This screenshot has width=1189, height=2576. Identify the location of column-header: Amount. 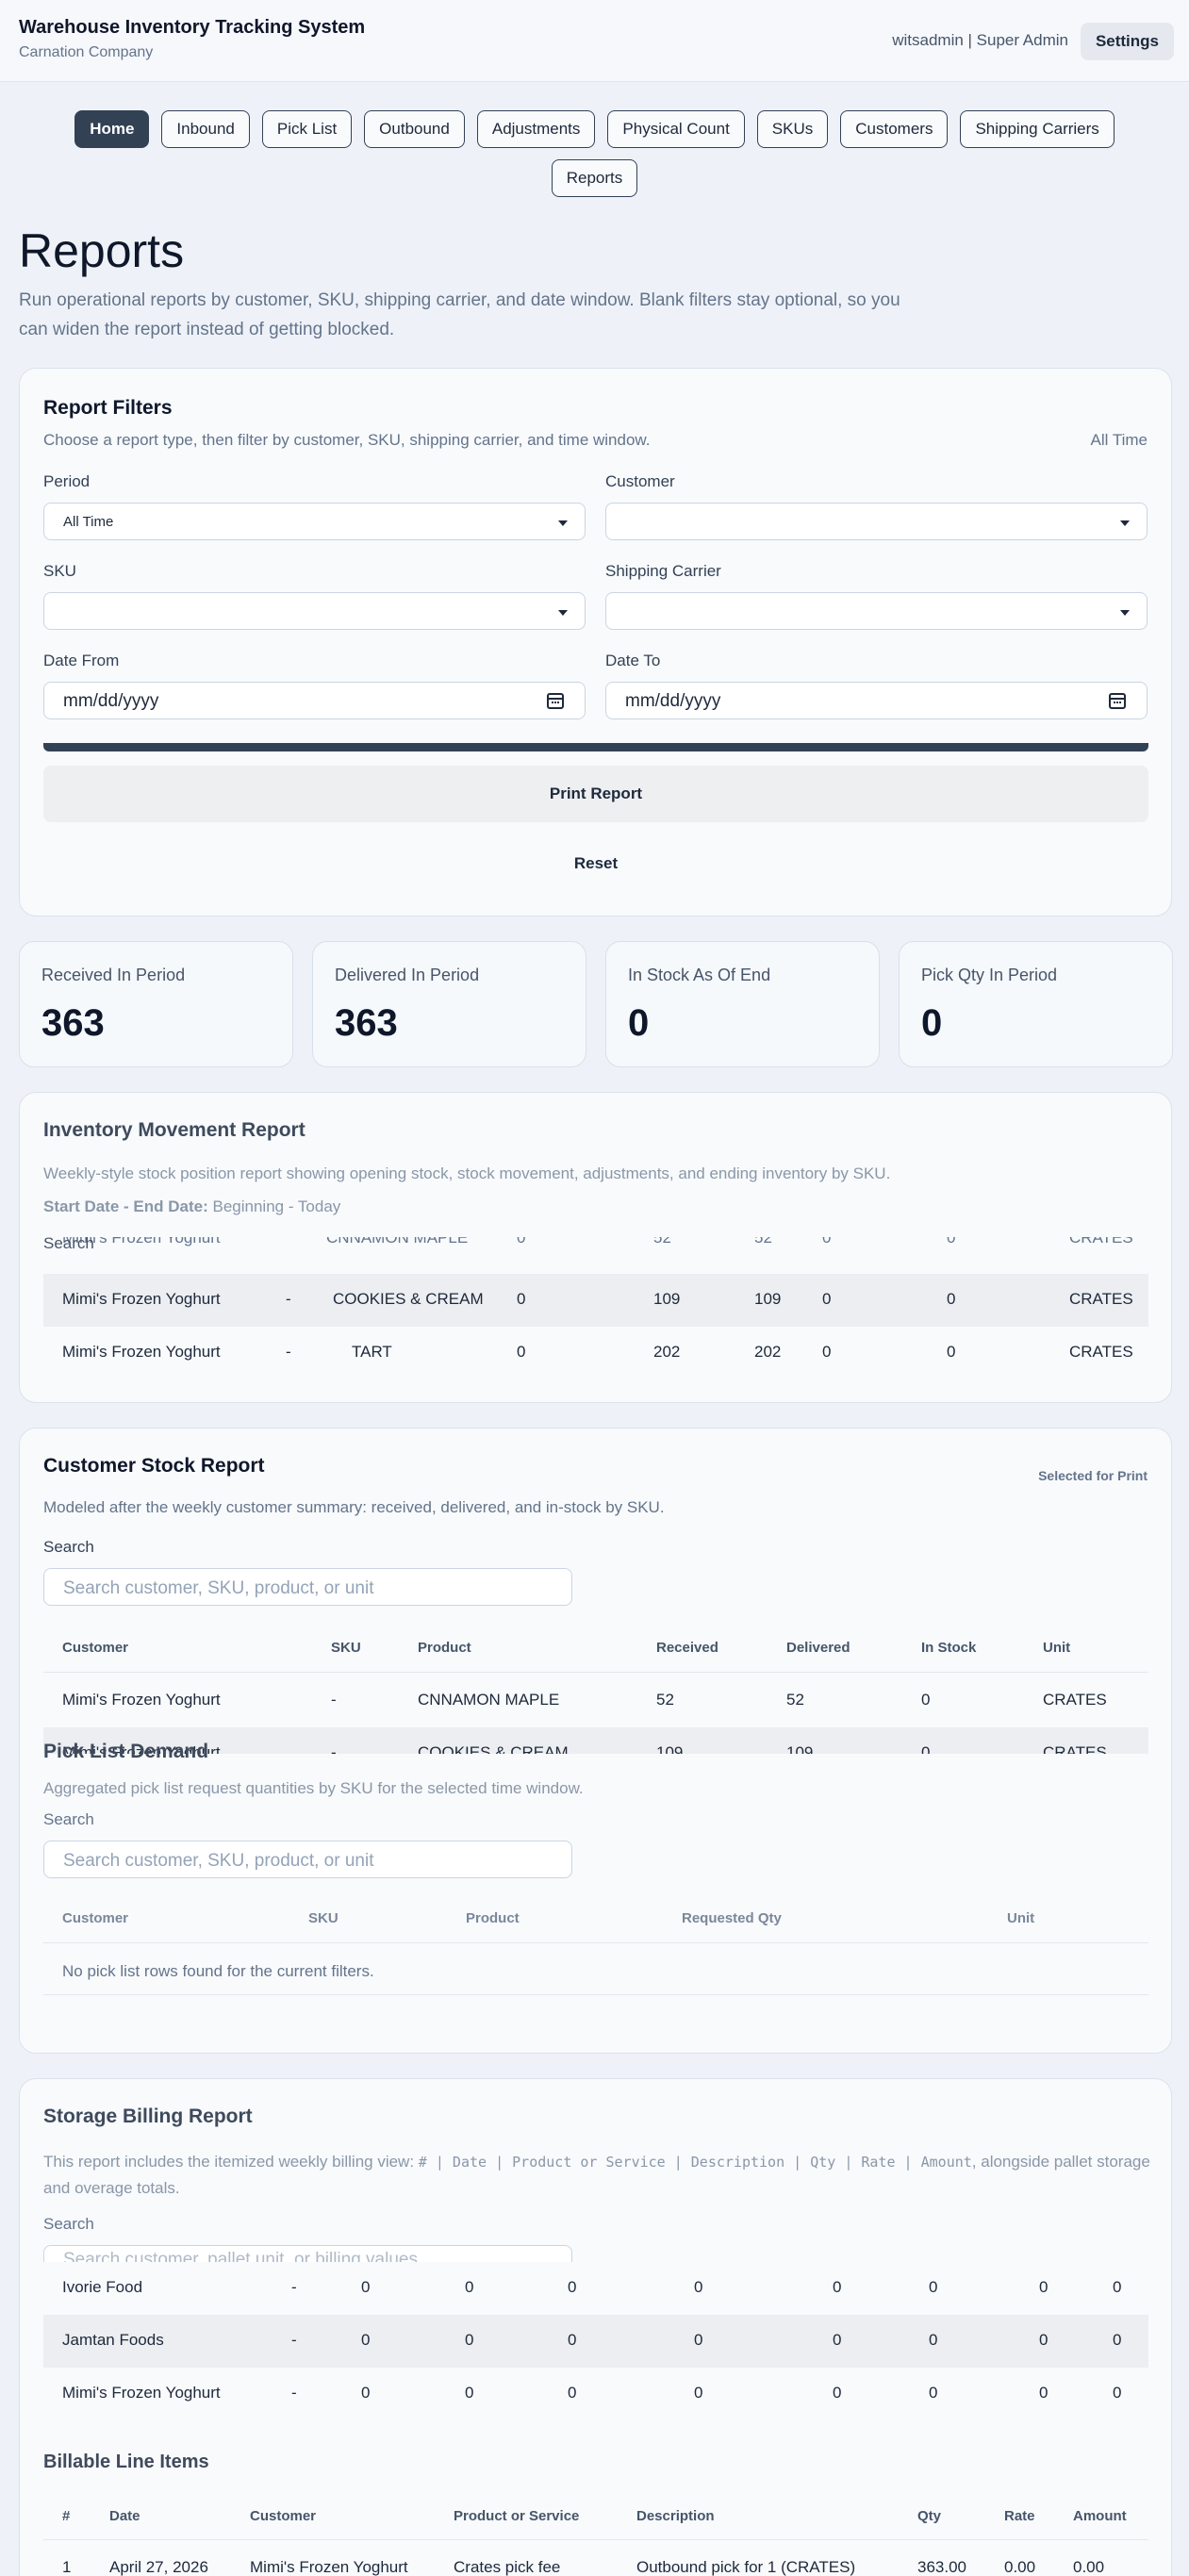
(1100, 2516).